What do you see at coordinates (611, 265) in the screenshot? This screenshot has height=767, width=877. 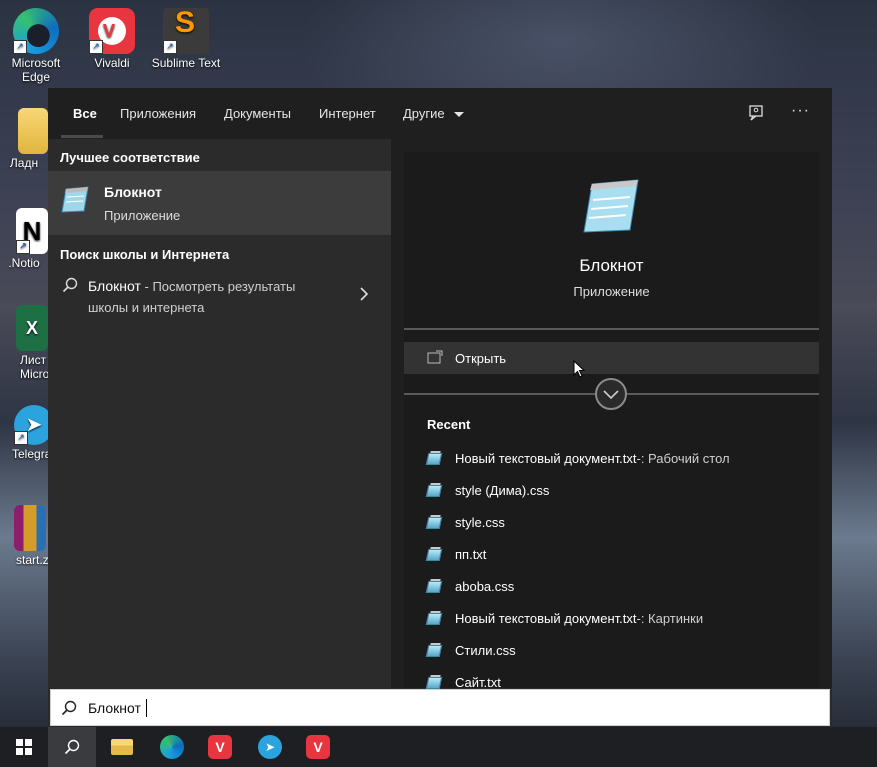 I see `preview-title: Блокнот` at bounding box center [611, 265].